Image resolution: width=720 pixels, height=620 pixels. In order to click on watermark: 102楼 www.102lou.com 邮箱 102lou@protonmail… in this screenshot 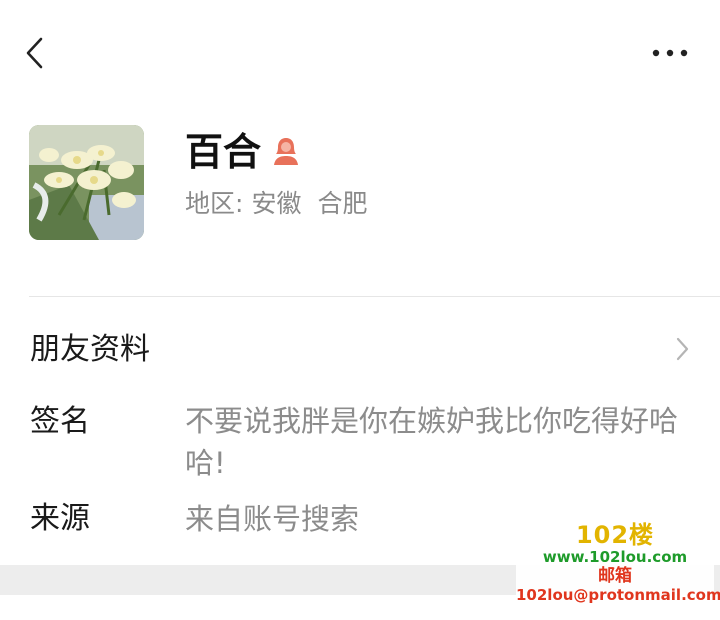, I will do `click(618, 562)`.